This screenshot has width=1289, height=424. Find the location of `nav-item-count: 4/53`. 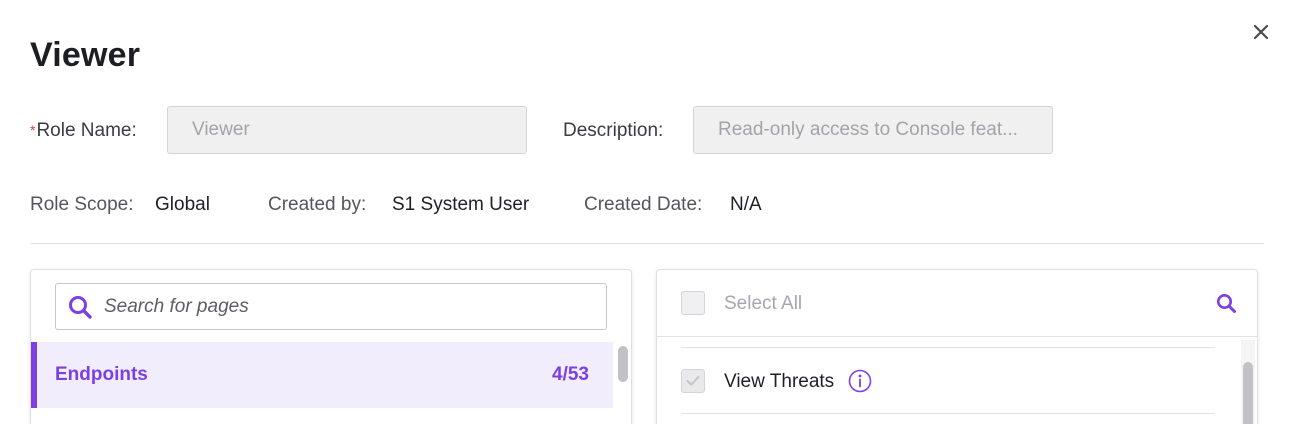

nav-item-count: 4/53 is located at coordinates (570, 374).